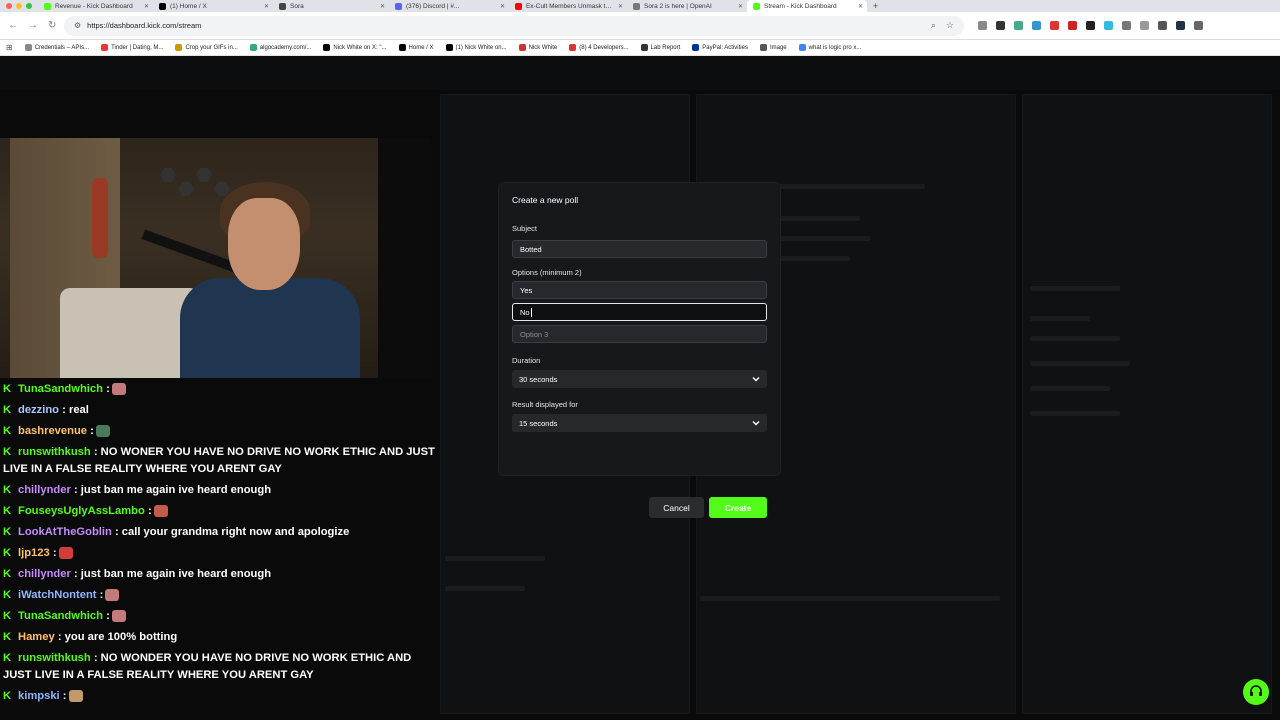 Image resolution: width=1280 pixels, height=720 pixels. I want to click on sidebar-icon, so click(1144, 25).